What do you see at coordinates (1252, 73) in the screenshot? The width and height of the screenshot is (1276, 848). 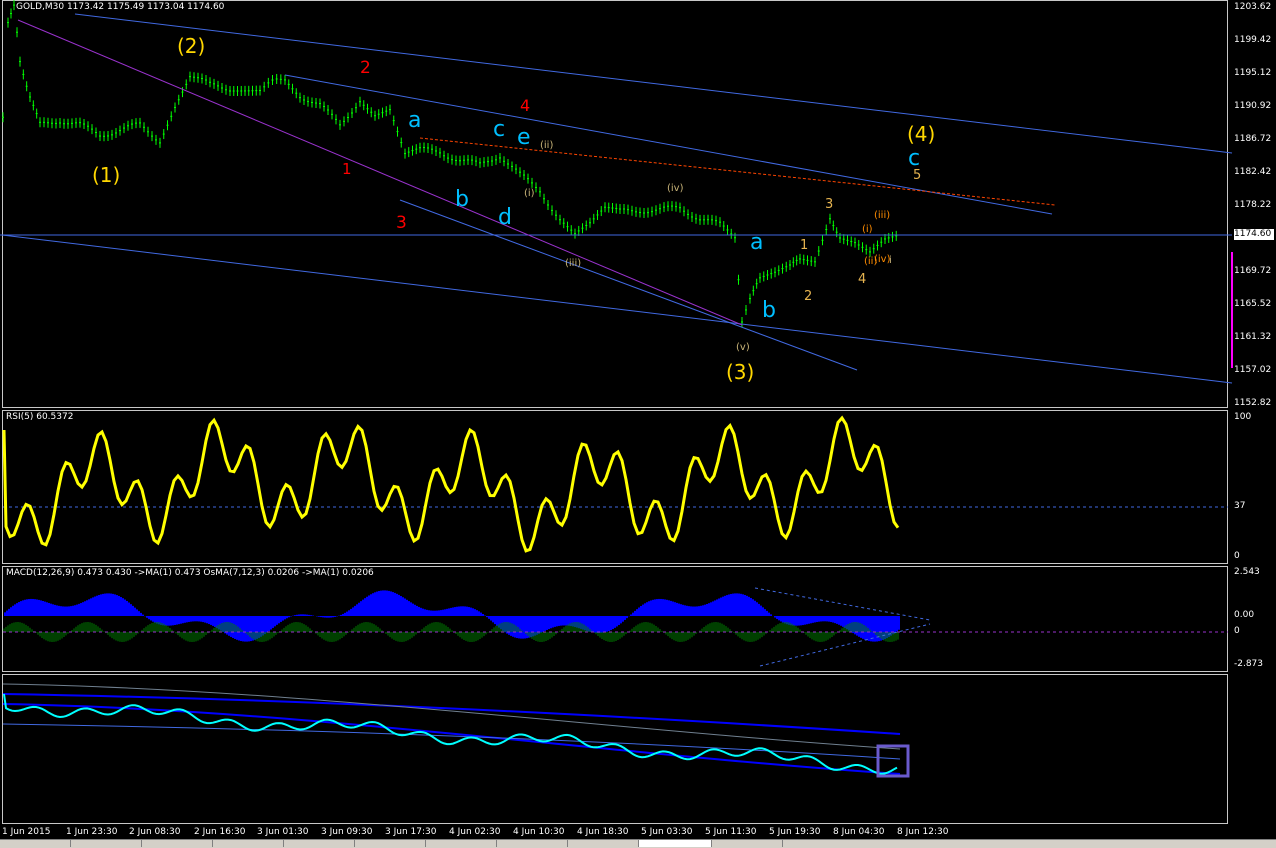 I see `price-tick: 1195.12` at bounding box center [1252, 73].